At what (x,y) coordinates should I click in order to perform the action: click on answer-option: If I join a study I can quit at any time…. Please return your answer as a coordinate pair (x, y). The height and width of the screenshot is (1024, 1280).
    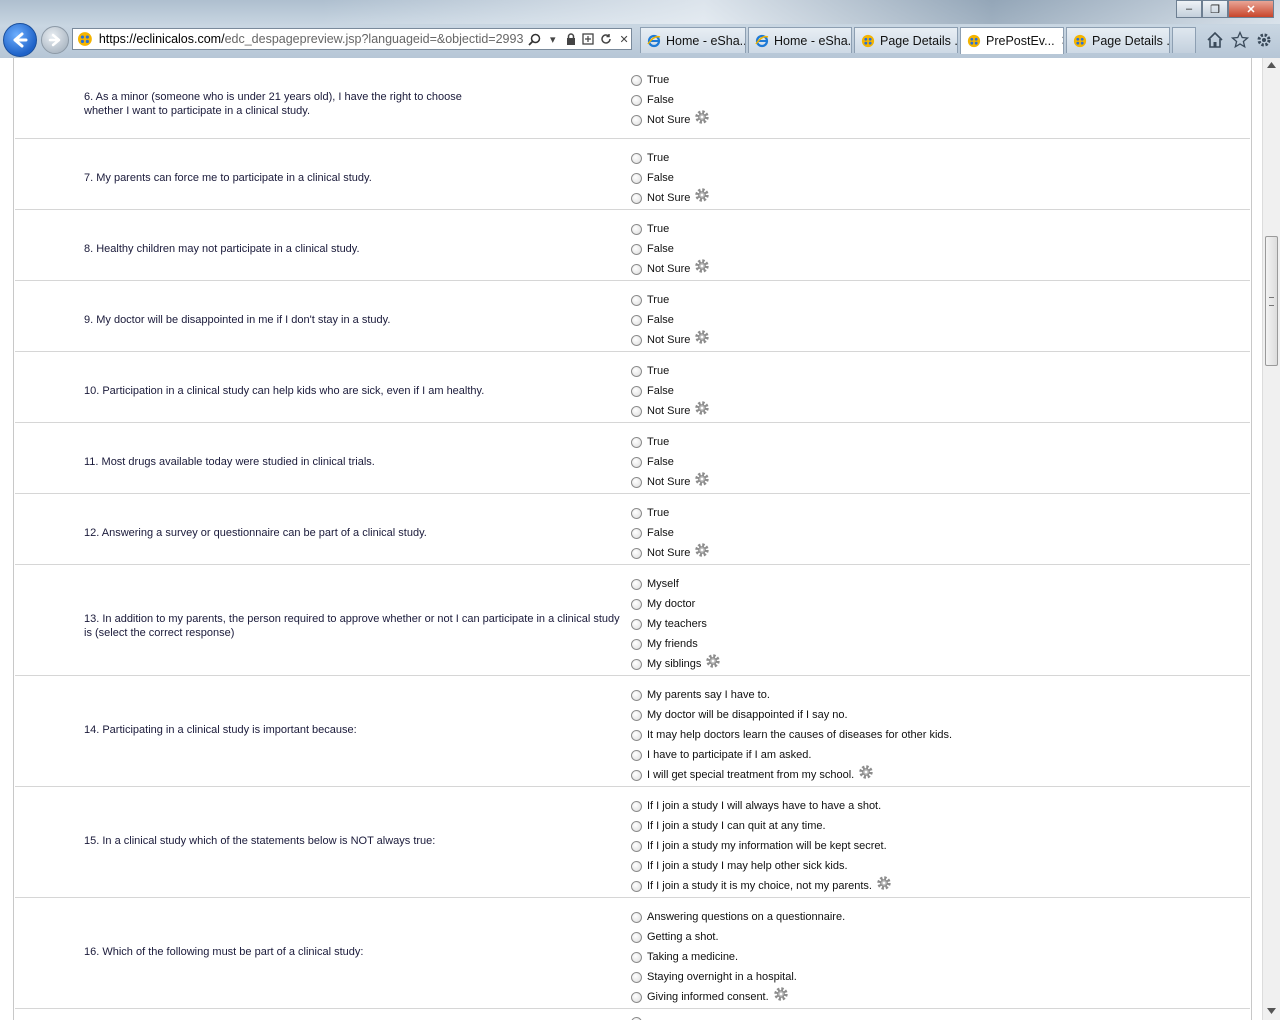
    Looking at the image, I should click on (728, 826).